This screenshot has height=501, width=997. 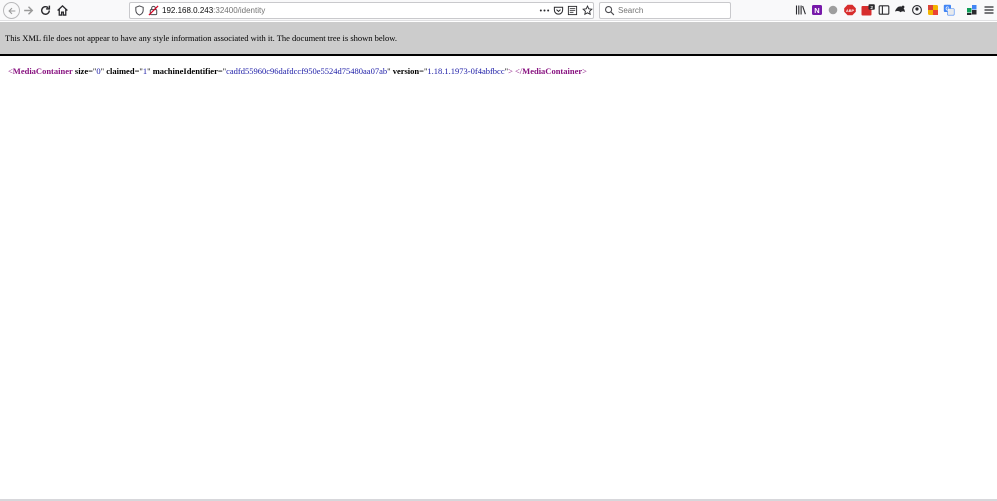 I want to click on xml-attr-value: 1.18.1.1973-0f4abfbcc, so click(x=466, y=71).